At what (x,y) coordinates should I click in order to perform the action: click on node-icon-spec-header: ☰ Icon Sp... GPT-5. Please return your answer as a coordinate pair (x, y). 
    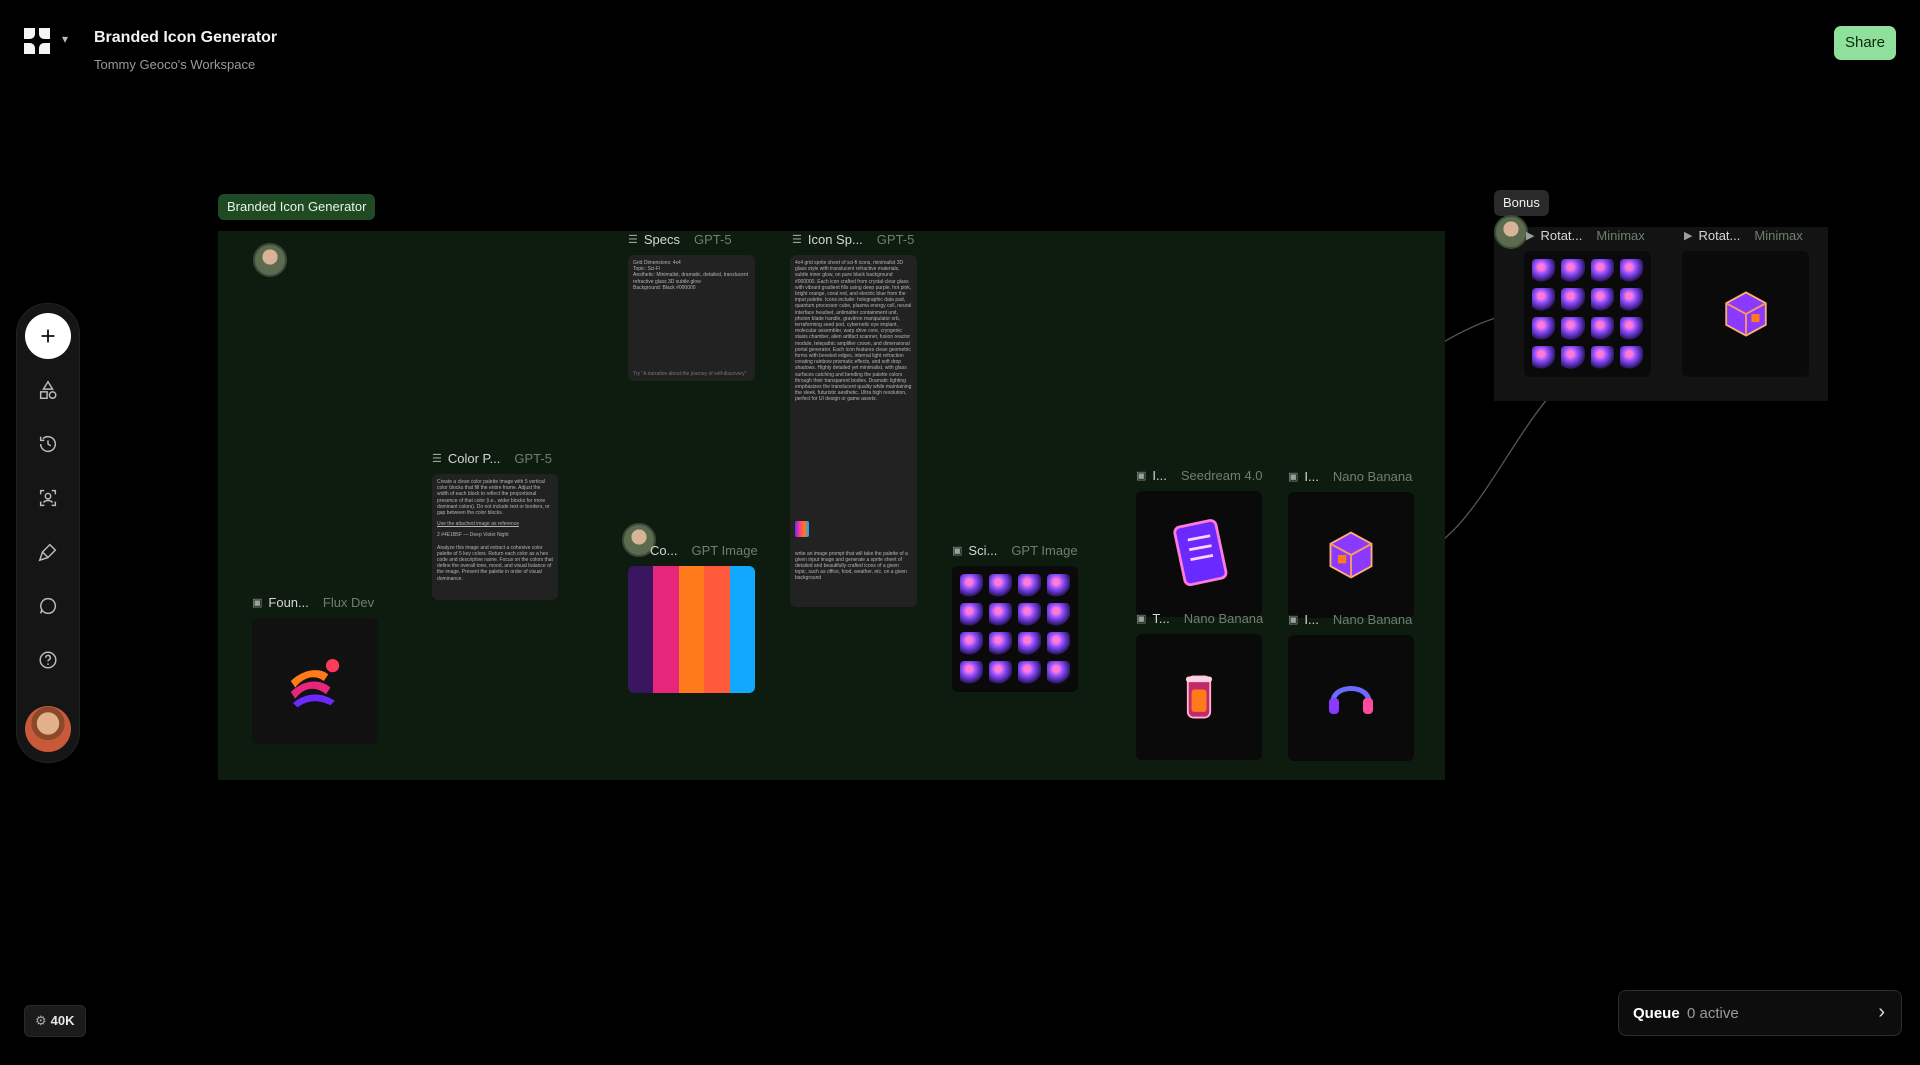
    Looking at the image, I should click on (853, 239).